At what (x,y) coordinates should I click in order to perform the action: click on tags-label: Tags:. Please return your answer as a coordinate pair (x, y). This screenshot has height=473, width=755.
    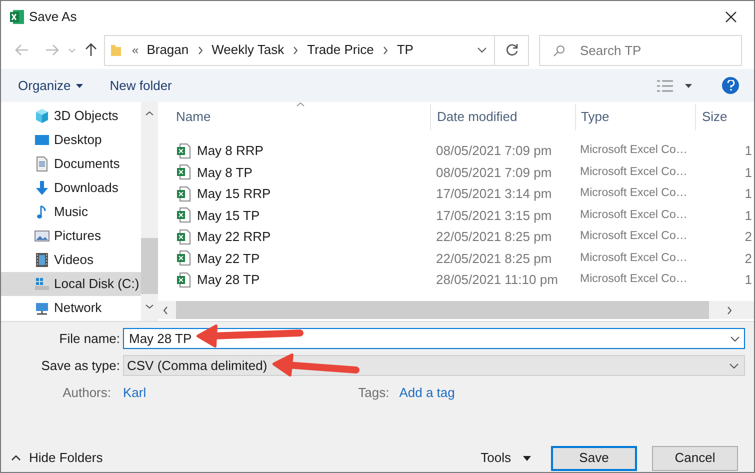
    Looking at the image, I should click on (374, 393).